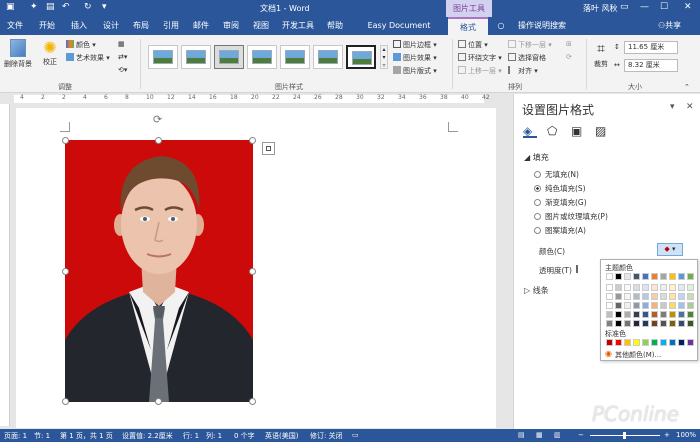 The height and width of the screenshot is (442, 700). I want to click on transparency-slider-thumb, so click(577, 269).